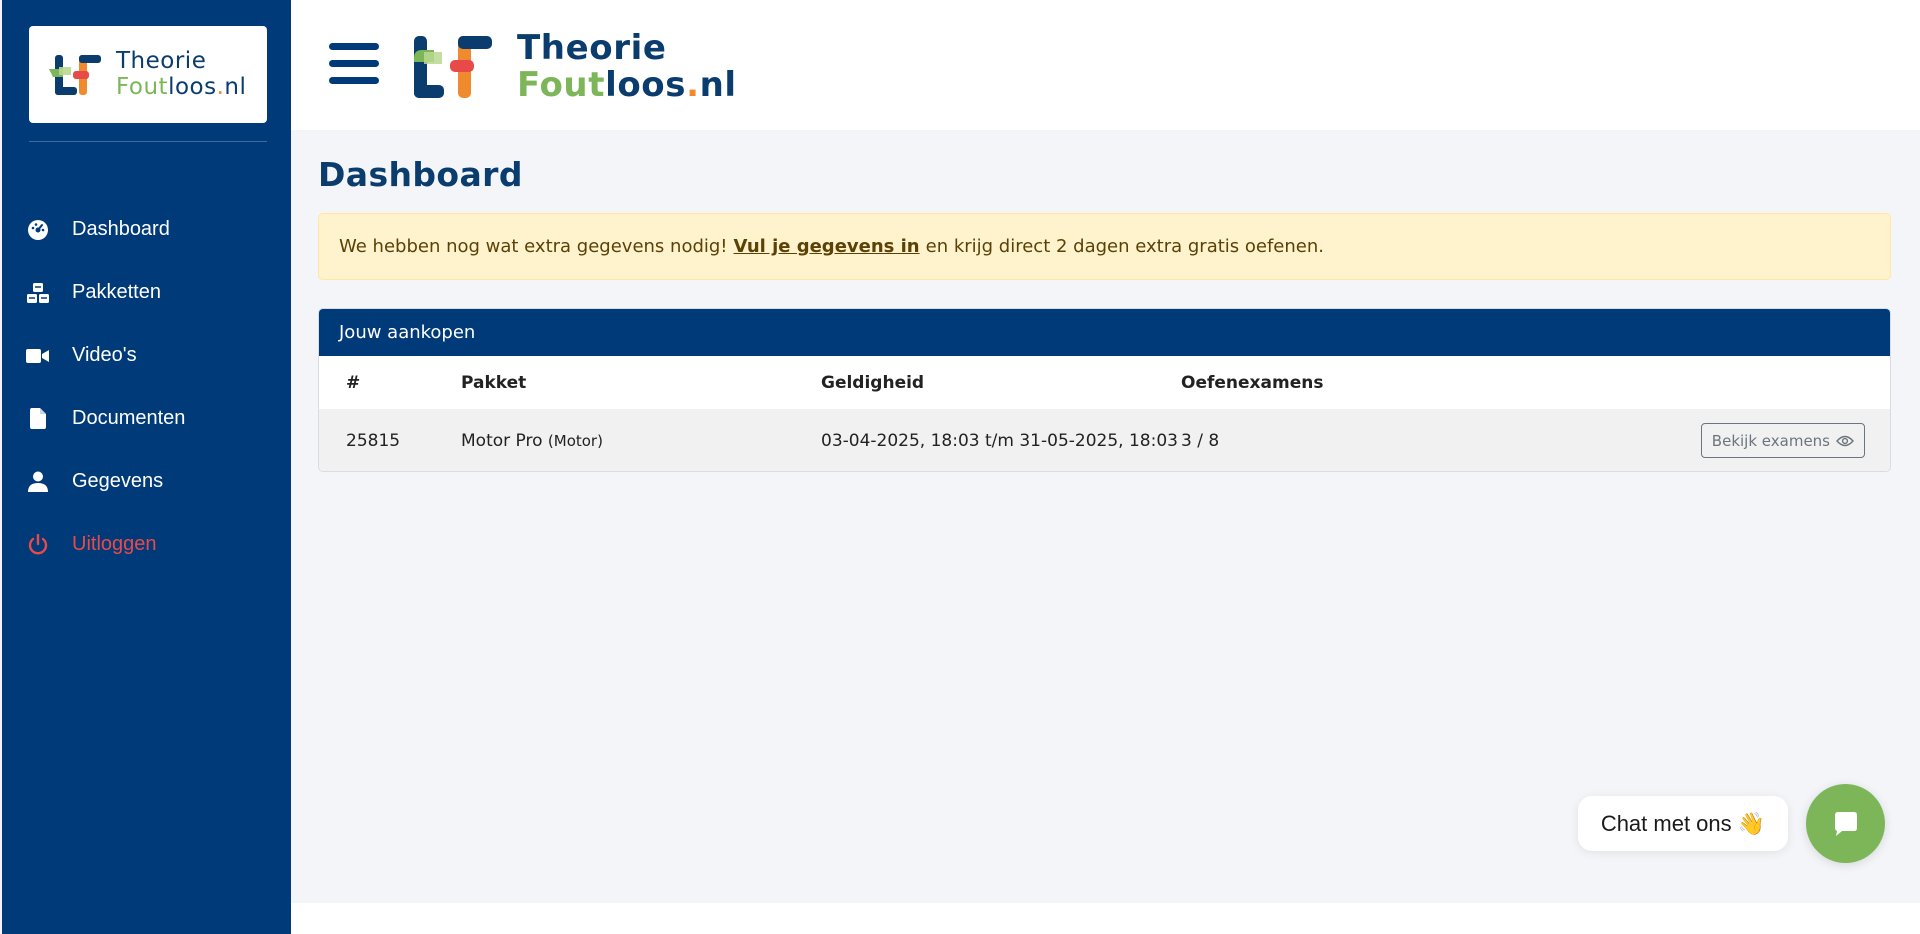  What do you see at coordinates (148, 141) in the screenshot?
I see `sidebar-divider` at bounding box center [148, 141].